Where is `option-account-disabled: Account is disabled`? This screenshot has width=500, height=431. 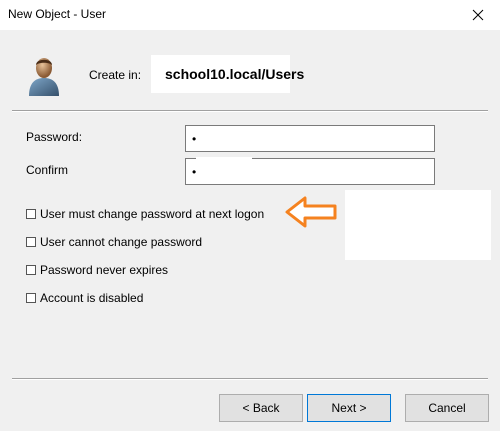 option-account-disabled: Account is disabled is located at coordinates (84, 298).